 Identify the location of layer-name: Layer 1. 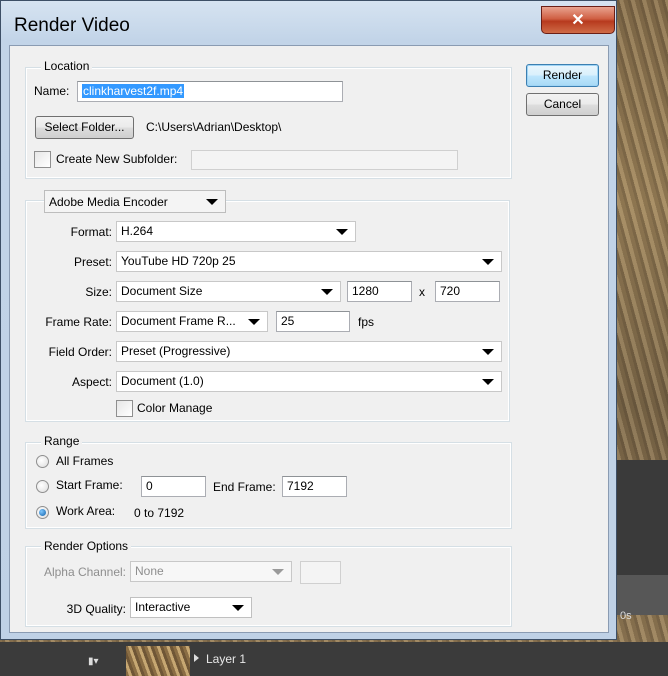
(226, 659).